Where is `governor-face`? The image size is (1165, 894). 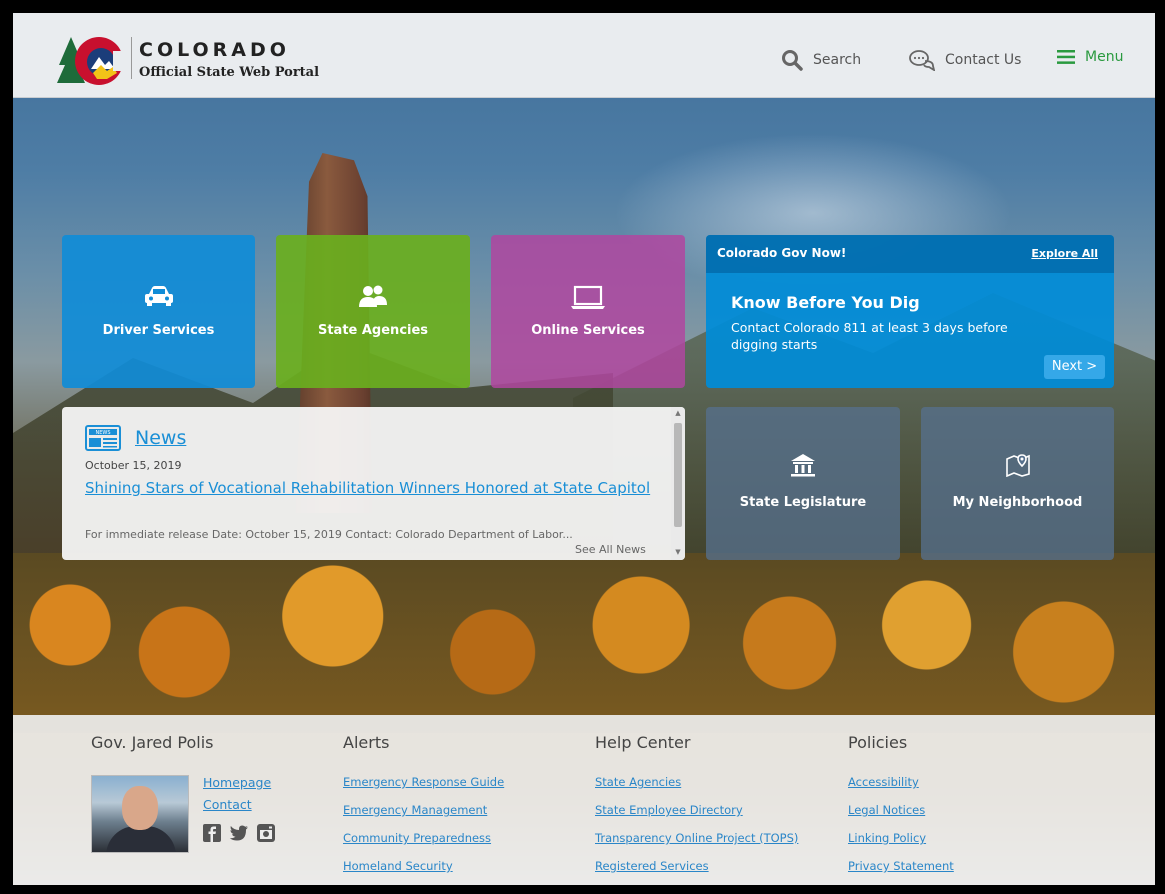 governor-face is located at coordinates (140, 808).